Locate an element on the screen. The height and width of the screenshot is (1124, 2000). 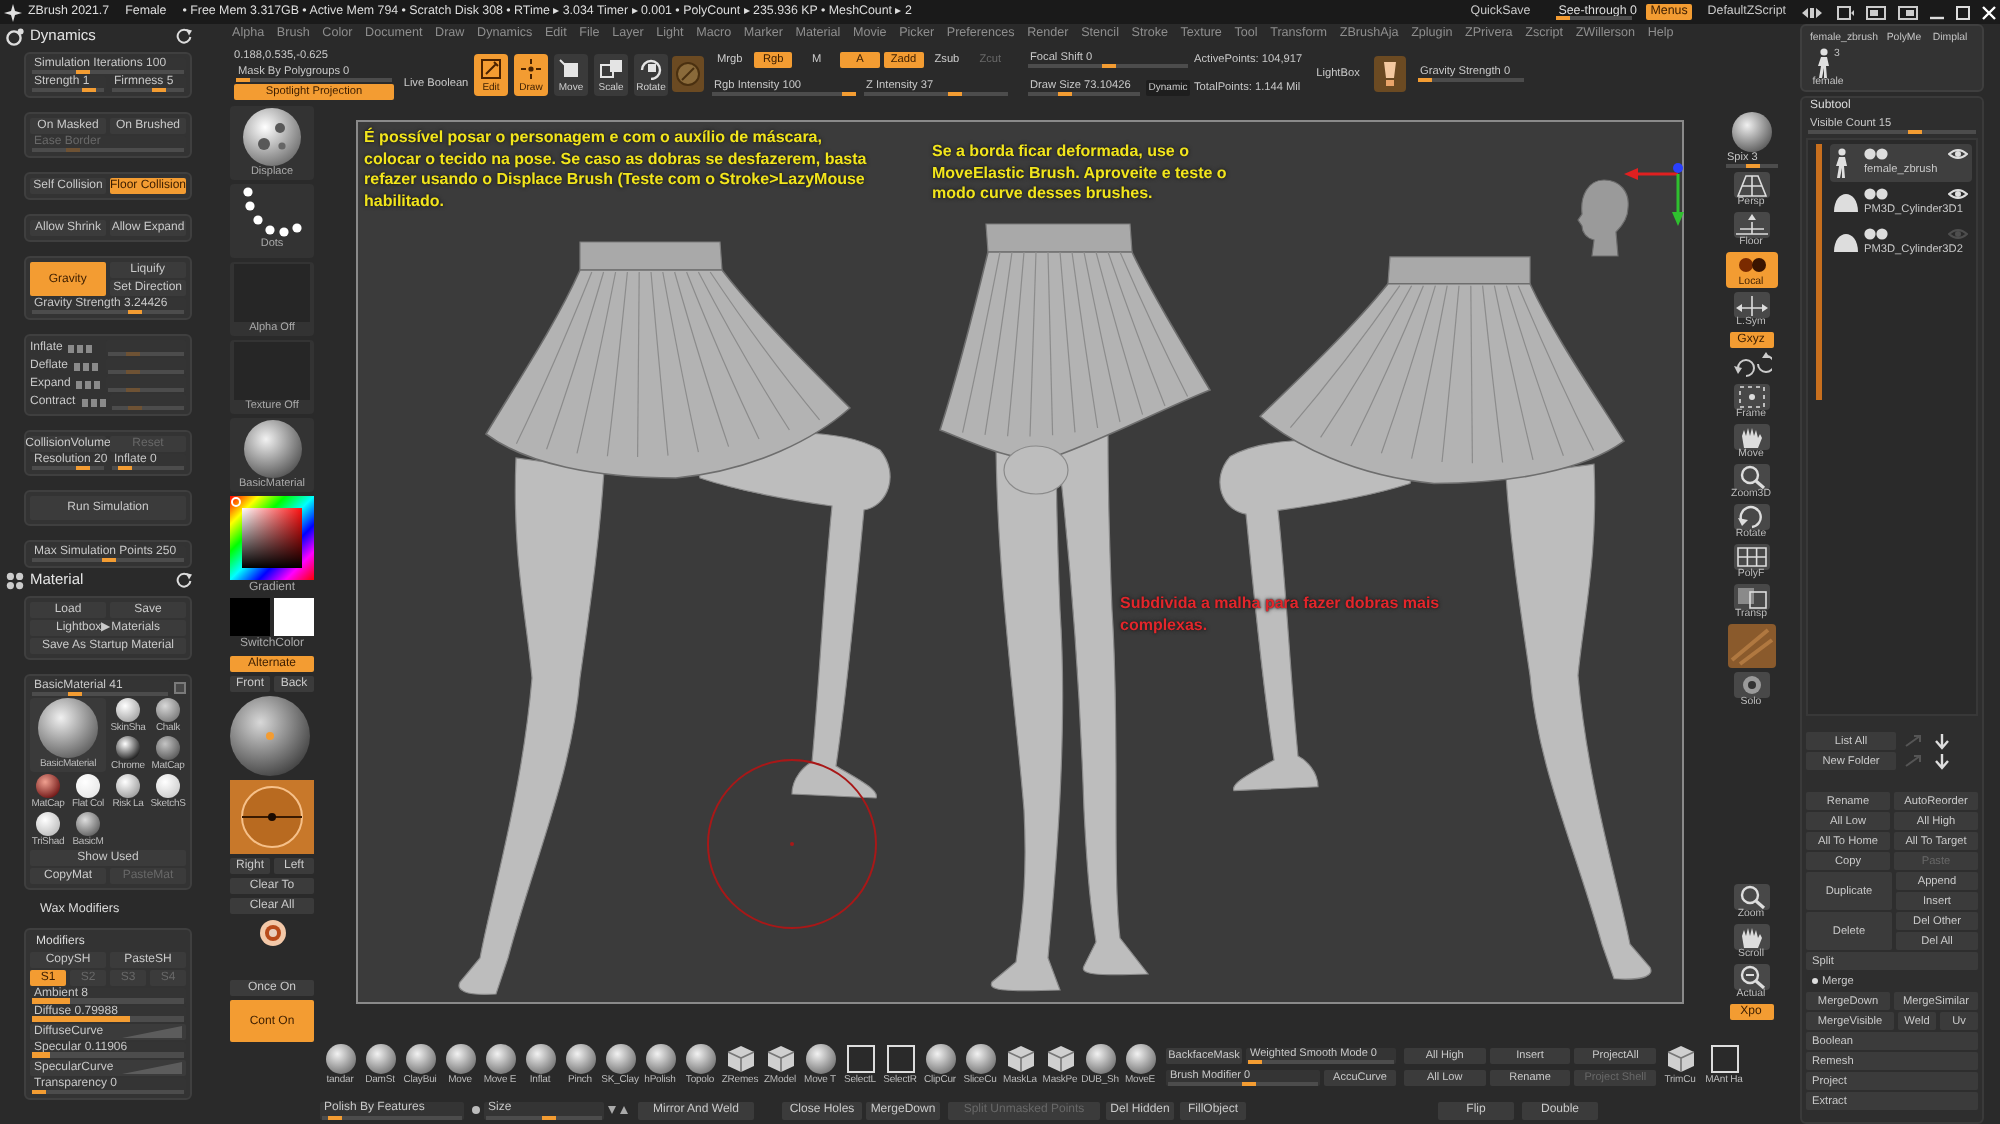
annotation-text: É possível posar o personagem e com o auxílio de máscara, colocar o tecido na pose. Se caso as dobras se desfazerem, basta refazer usando o Displace Brush (Teste com o Stroke>LazyMouse habilitado. is located at coordinates (616, 170).